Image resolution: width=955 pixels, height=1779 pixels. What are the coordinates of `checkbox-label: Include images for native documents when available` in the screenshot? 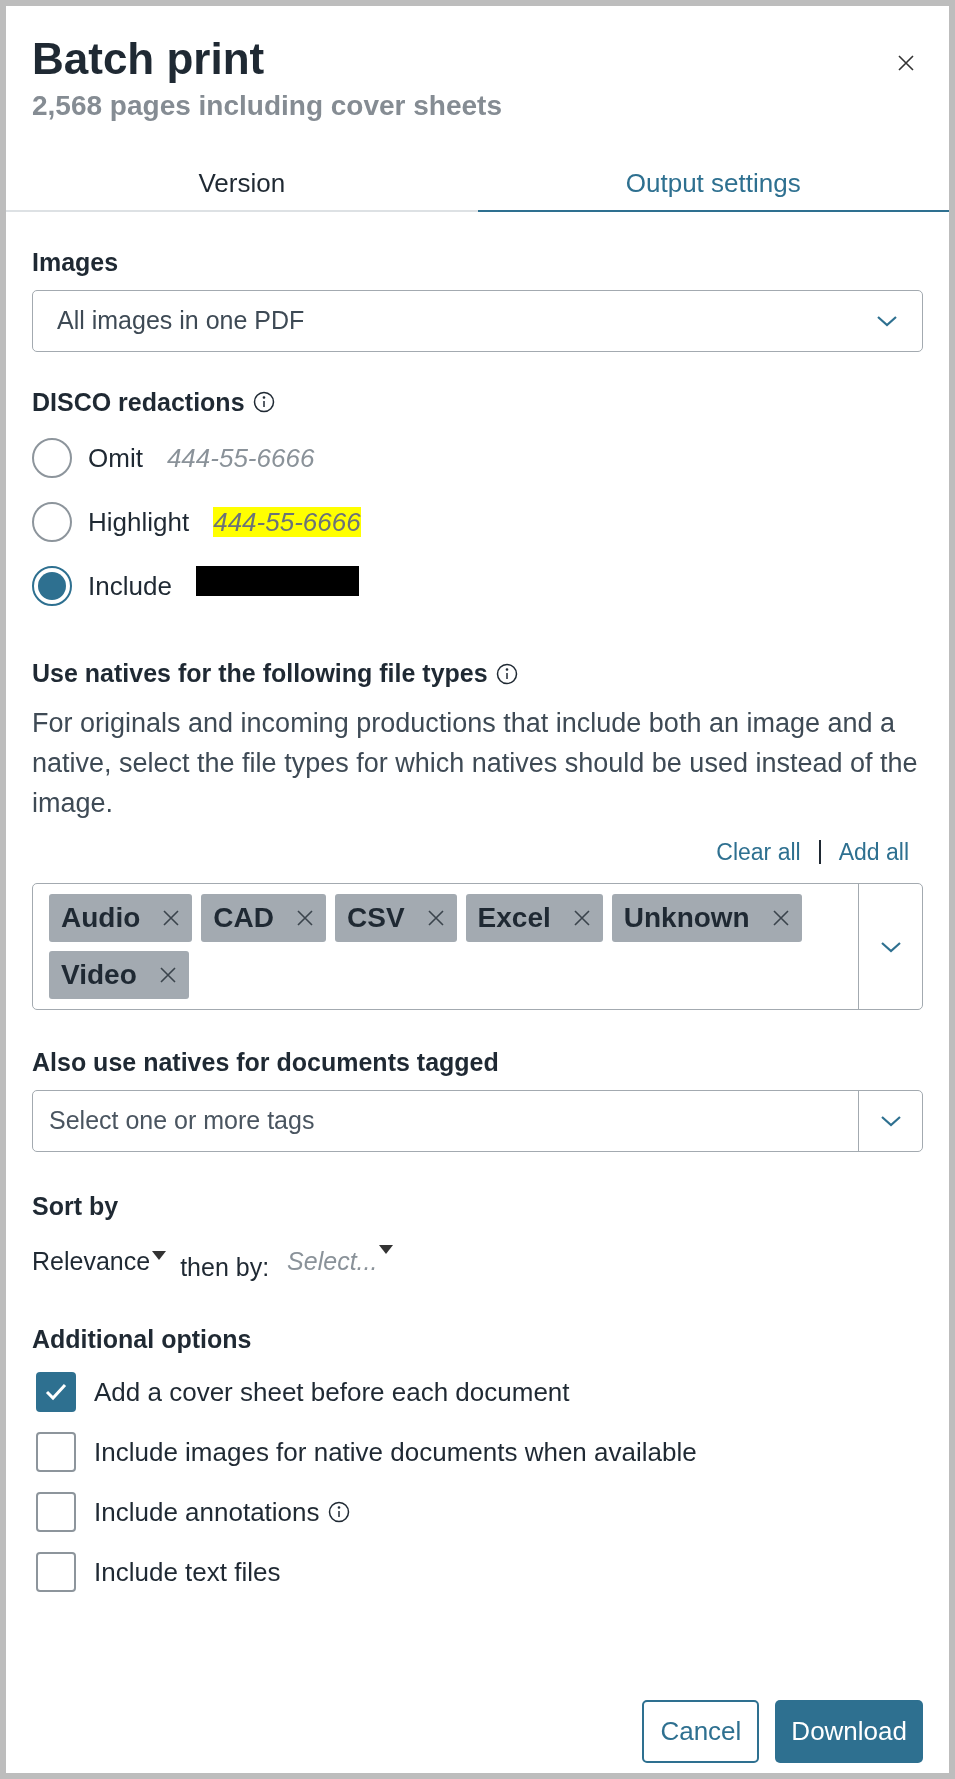 It's located at (395, 1452).